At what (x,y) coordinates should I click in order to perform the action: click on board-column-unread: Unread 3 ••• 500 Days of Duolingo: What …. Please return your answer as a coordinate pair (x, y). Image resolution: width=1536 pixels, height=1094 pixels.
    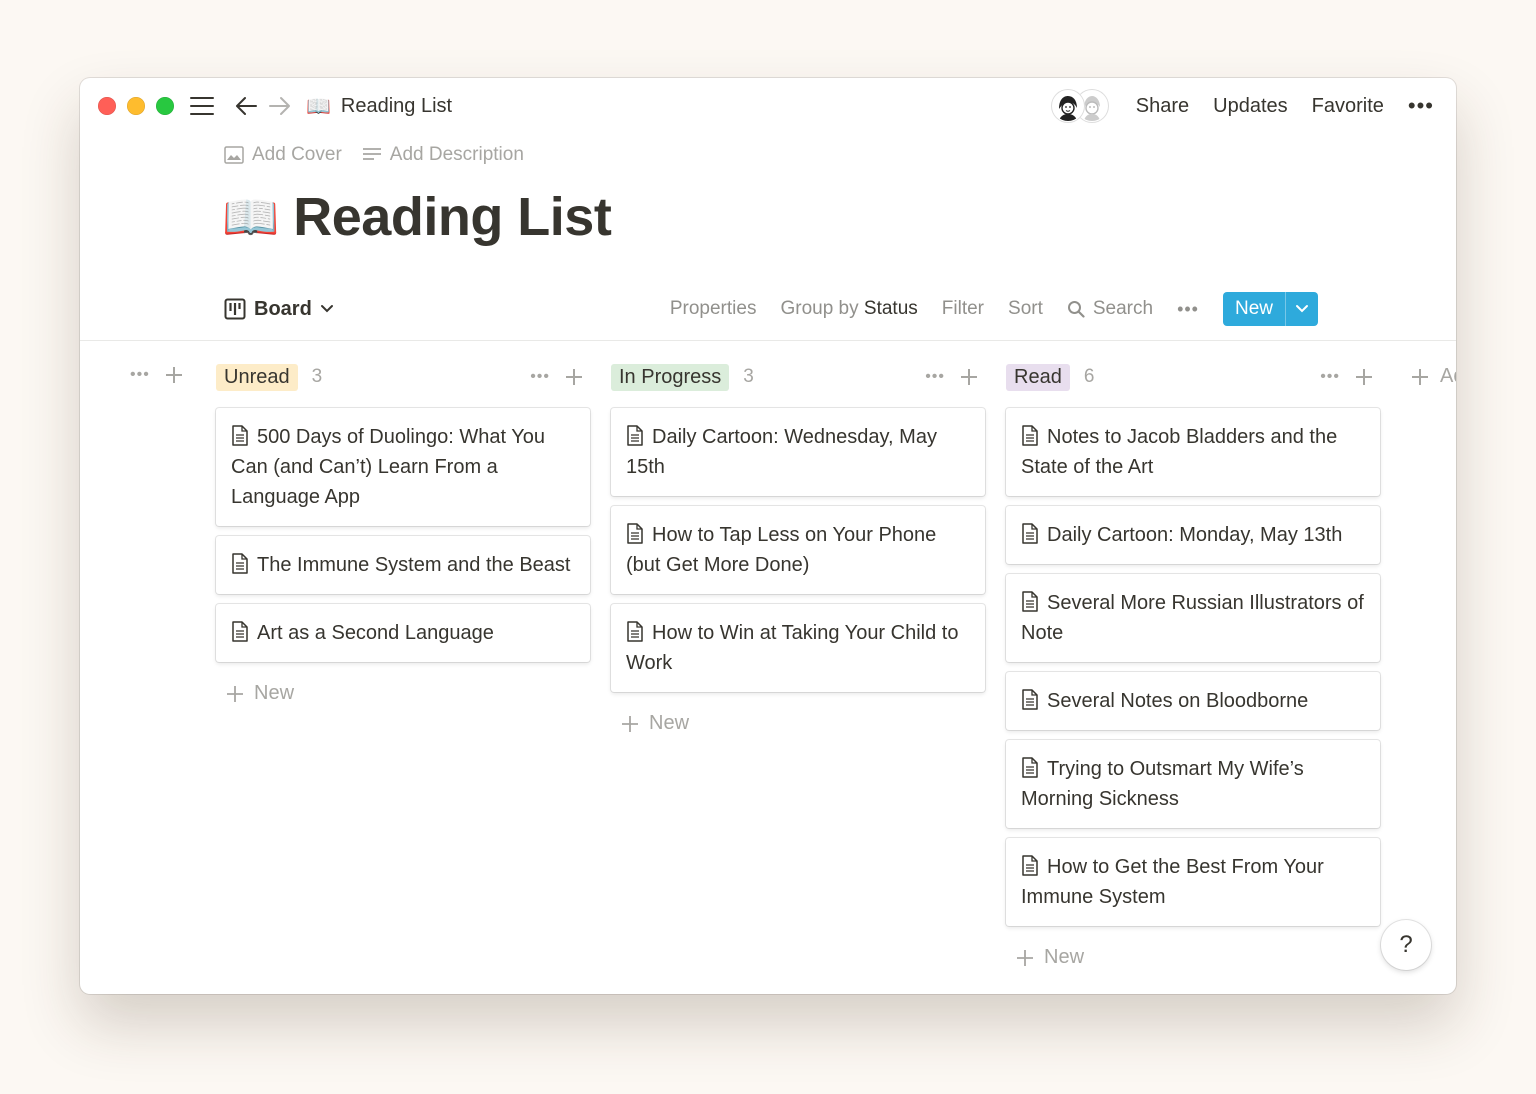
    Looking at the image, I should click on (403, 533).